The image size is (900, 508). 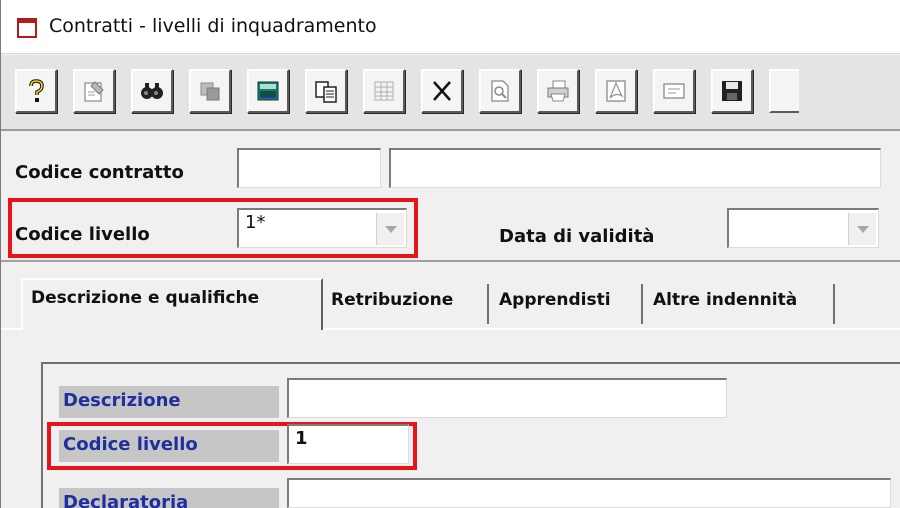 What do you see at coordinates (169, 402) in the screenshot?
I see `descrizione-label: Descrizione` at bounding box center [169, 402].